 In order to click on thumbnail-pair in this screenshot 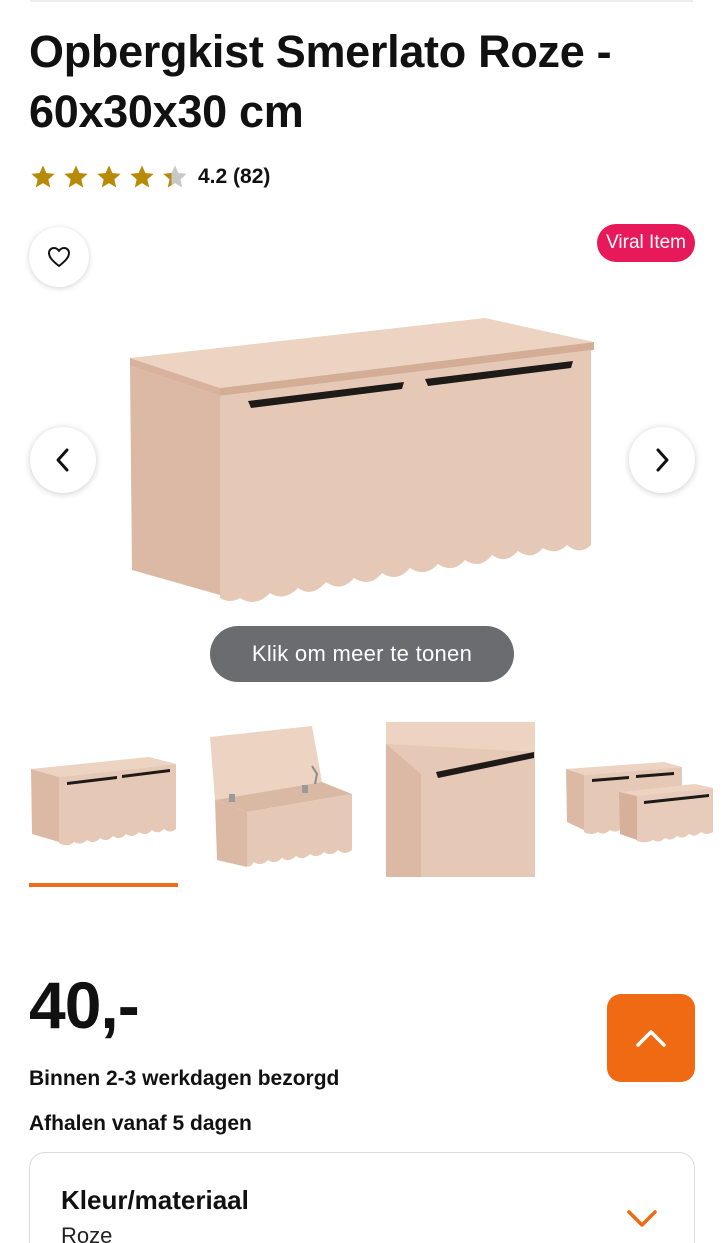, I will do `click(638, 799)`.